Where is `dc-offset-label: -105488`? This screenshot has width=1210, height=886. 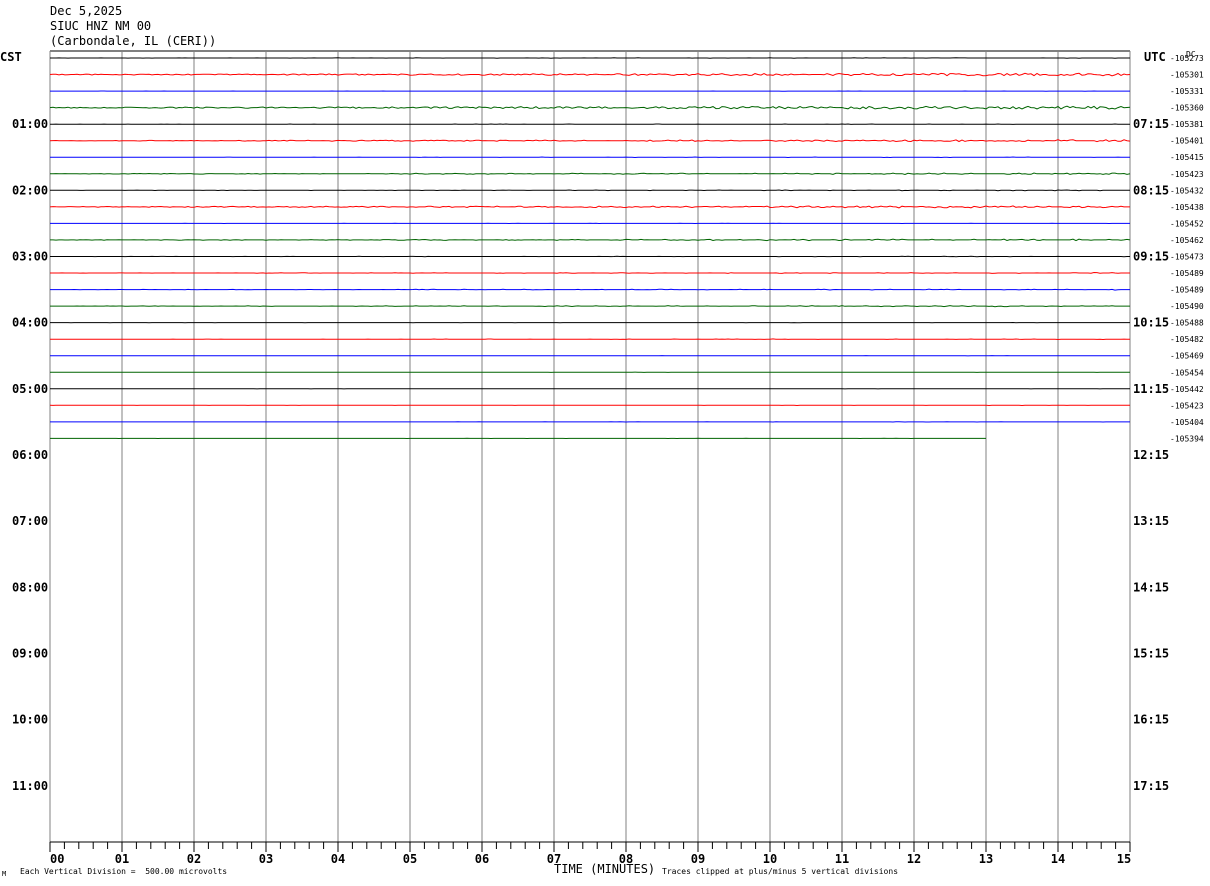
dc-offset-label: -105488 is located at coordinates (1187, 323).